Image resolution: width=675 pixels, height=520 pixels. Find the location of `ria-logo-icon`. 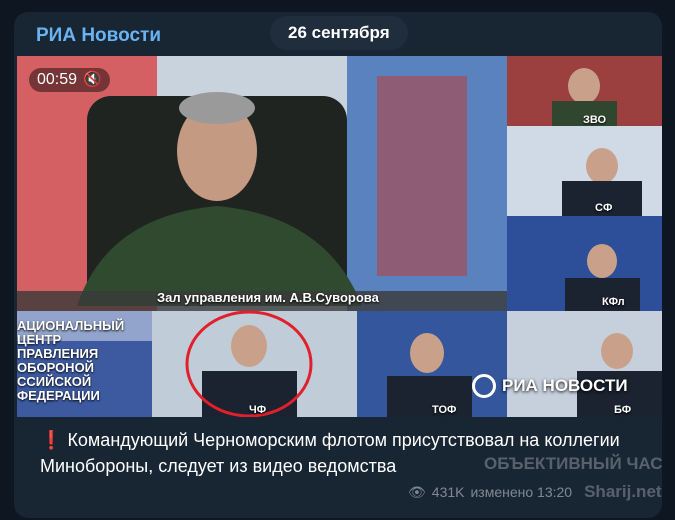

ria-logo-icon is located at coordinates (484, 386).